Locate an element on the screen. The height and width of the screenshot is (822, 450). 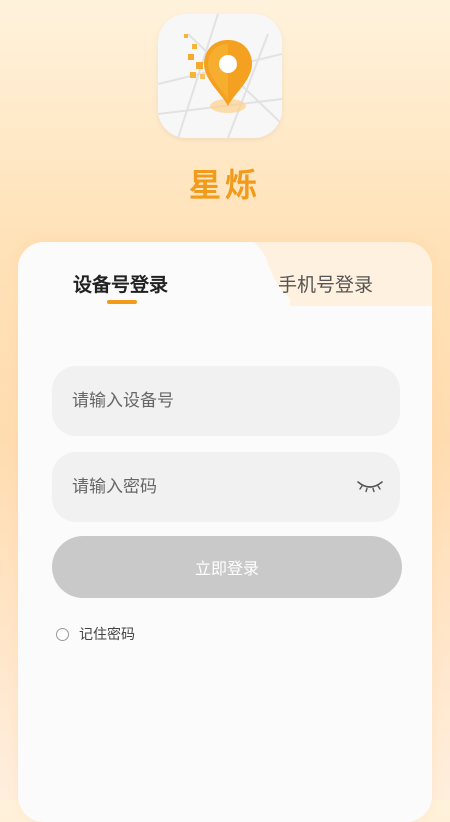
remember-password-checkbox is located at coordinates (62, 634).